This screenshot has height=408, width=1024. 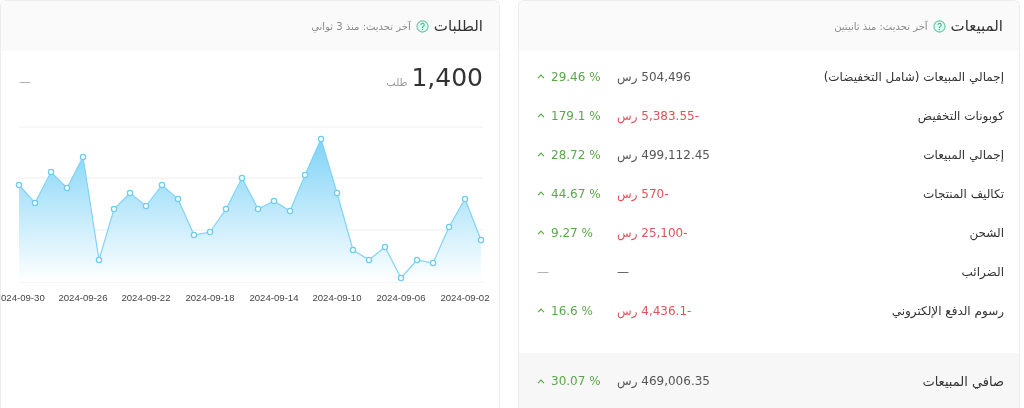 What do you see at coordinates (458, 26) in the screenshot?
I see `card-title: الطلبات` at bounding box center [458, 26].